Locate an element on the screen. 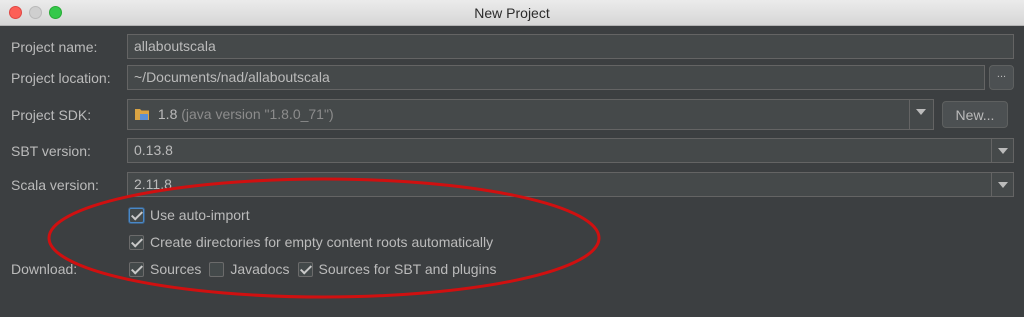  sbt-version-label: SBT version: is located at coordinates (51, 151).